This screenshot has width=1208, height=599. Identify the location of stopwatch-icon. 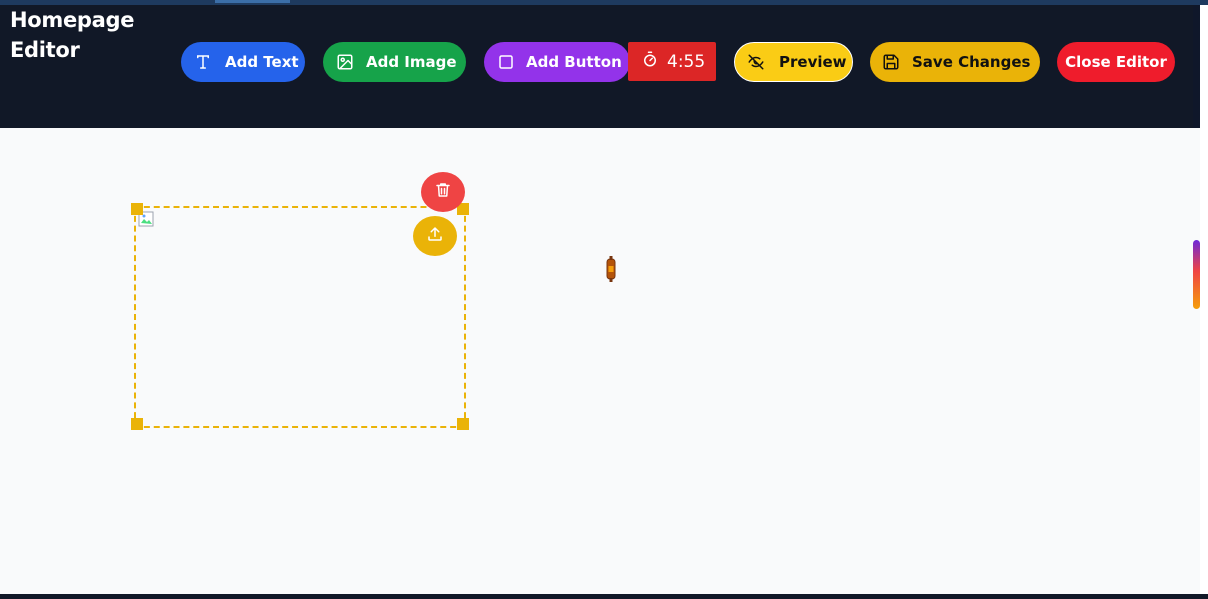
(650, 61).